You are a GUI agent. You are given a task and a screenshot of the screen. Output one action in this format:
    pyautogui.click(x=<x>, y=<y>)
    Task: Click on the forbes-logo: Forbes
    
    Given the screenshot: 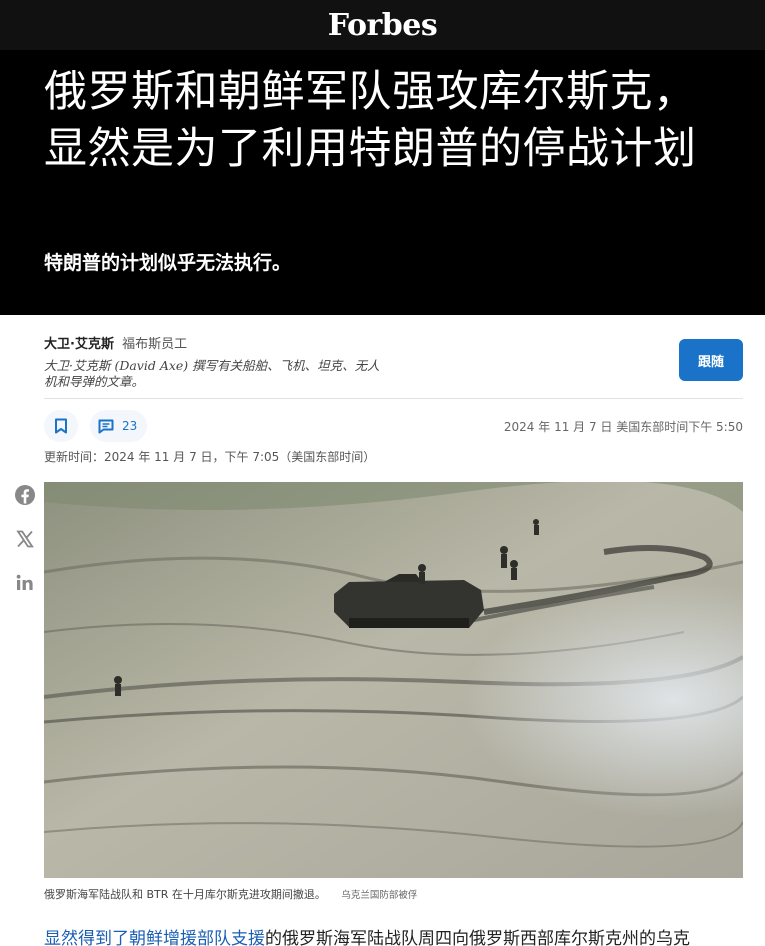 What is the action you would take?
    pyautogui.click(x=383, y=25)
    